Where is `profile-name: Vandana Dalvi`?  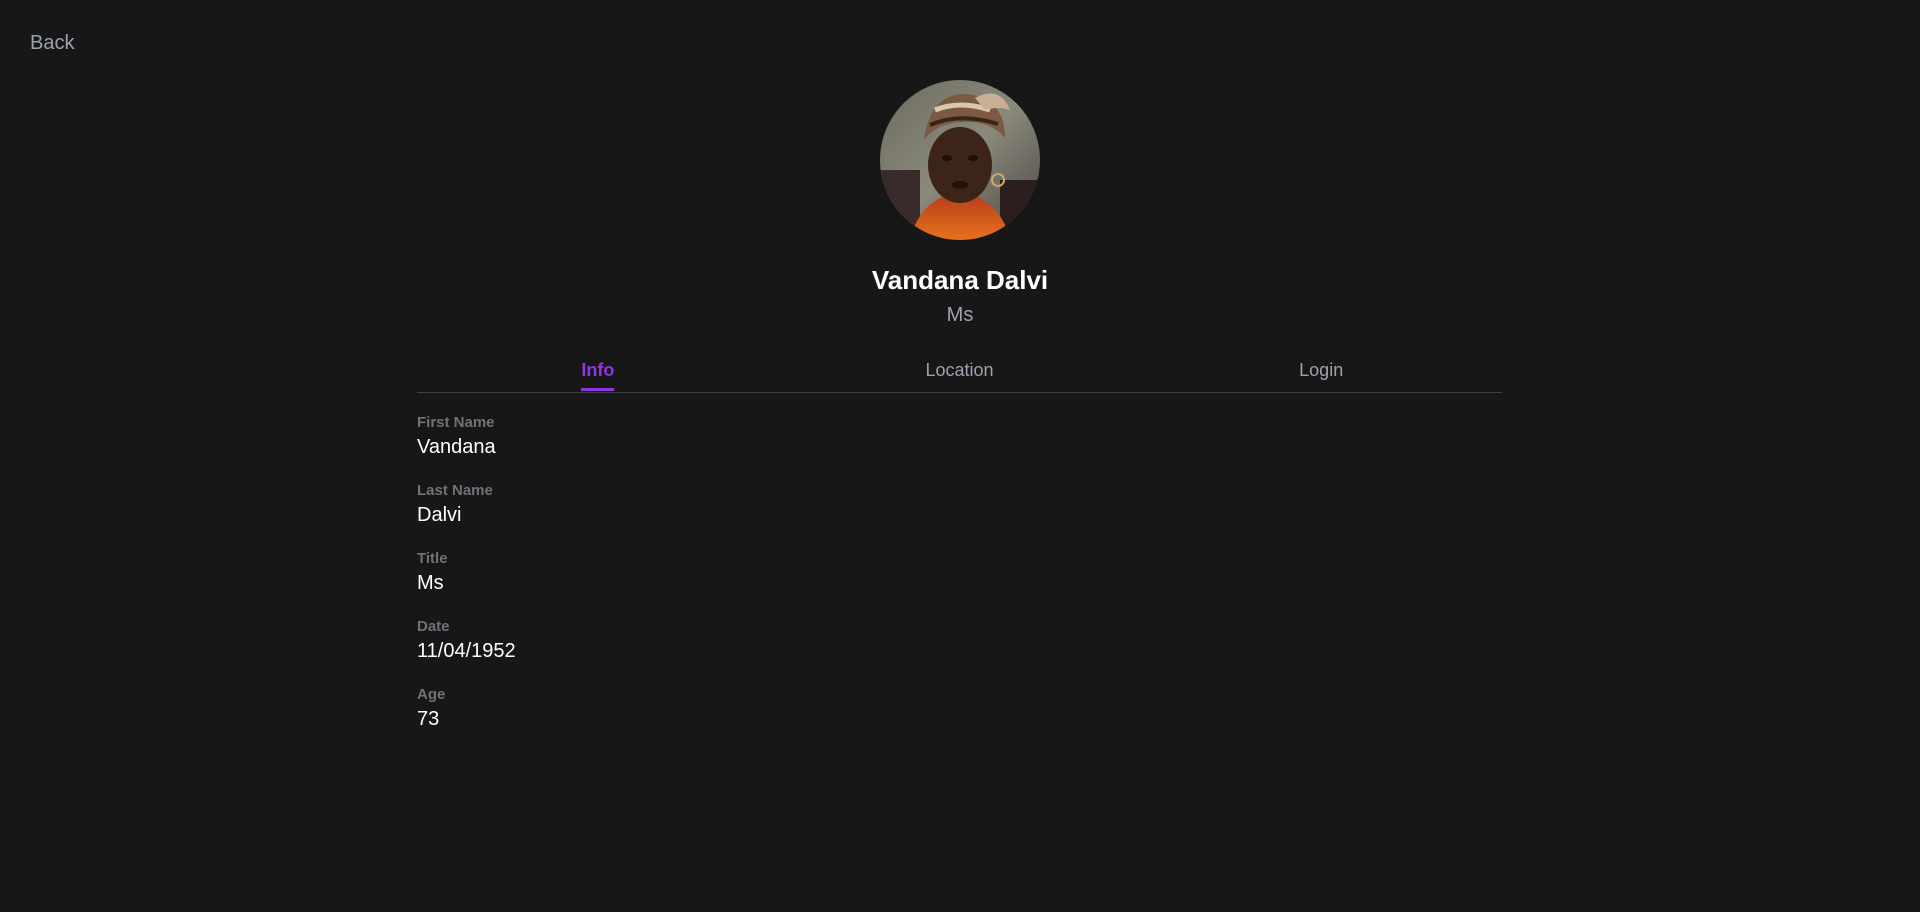
profile-name: Vandana Dalvi is located at coordinates (960, 280).